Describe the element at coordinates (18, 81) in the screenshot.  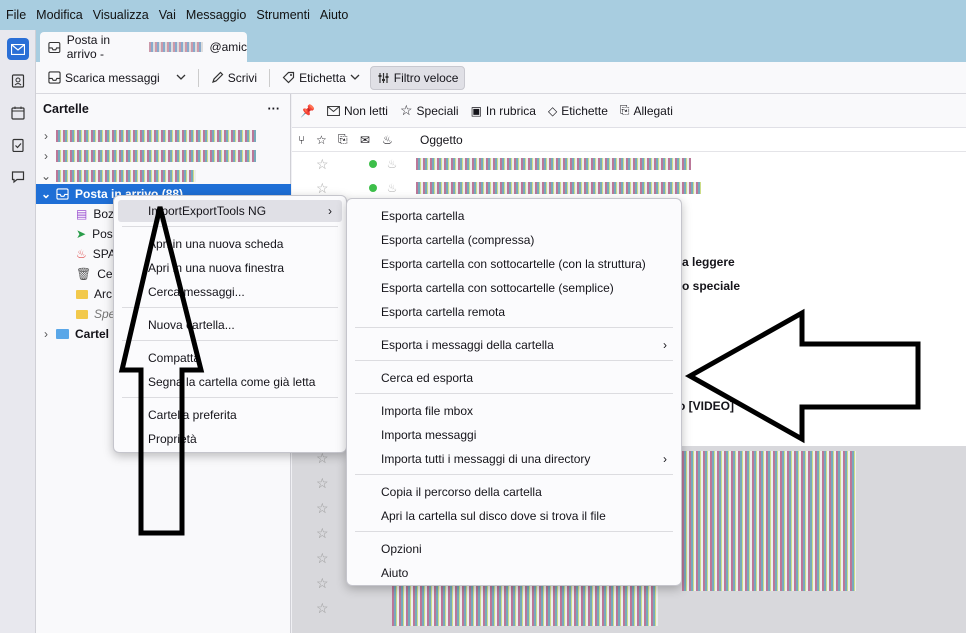
I see `address-book-icon` at that location.